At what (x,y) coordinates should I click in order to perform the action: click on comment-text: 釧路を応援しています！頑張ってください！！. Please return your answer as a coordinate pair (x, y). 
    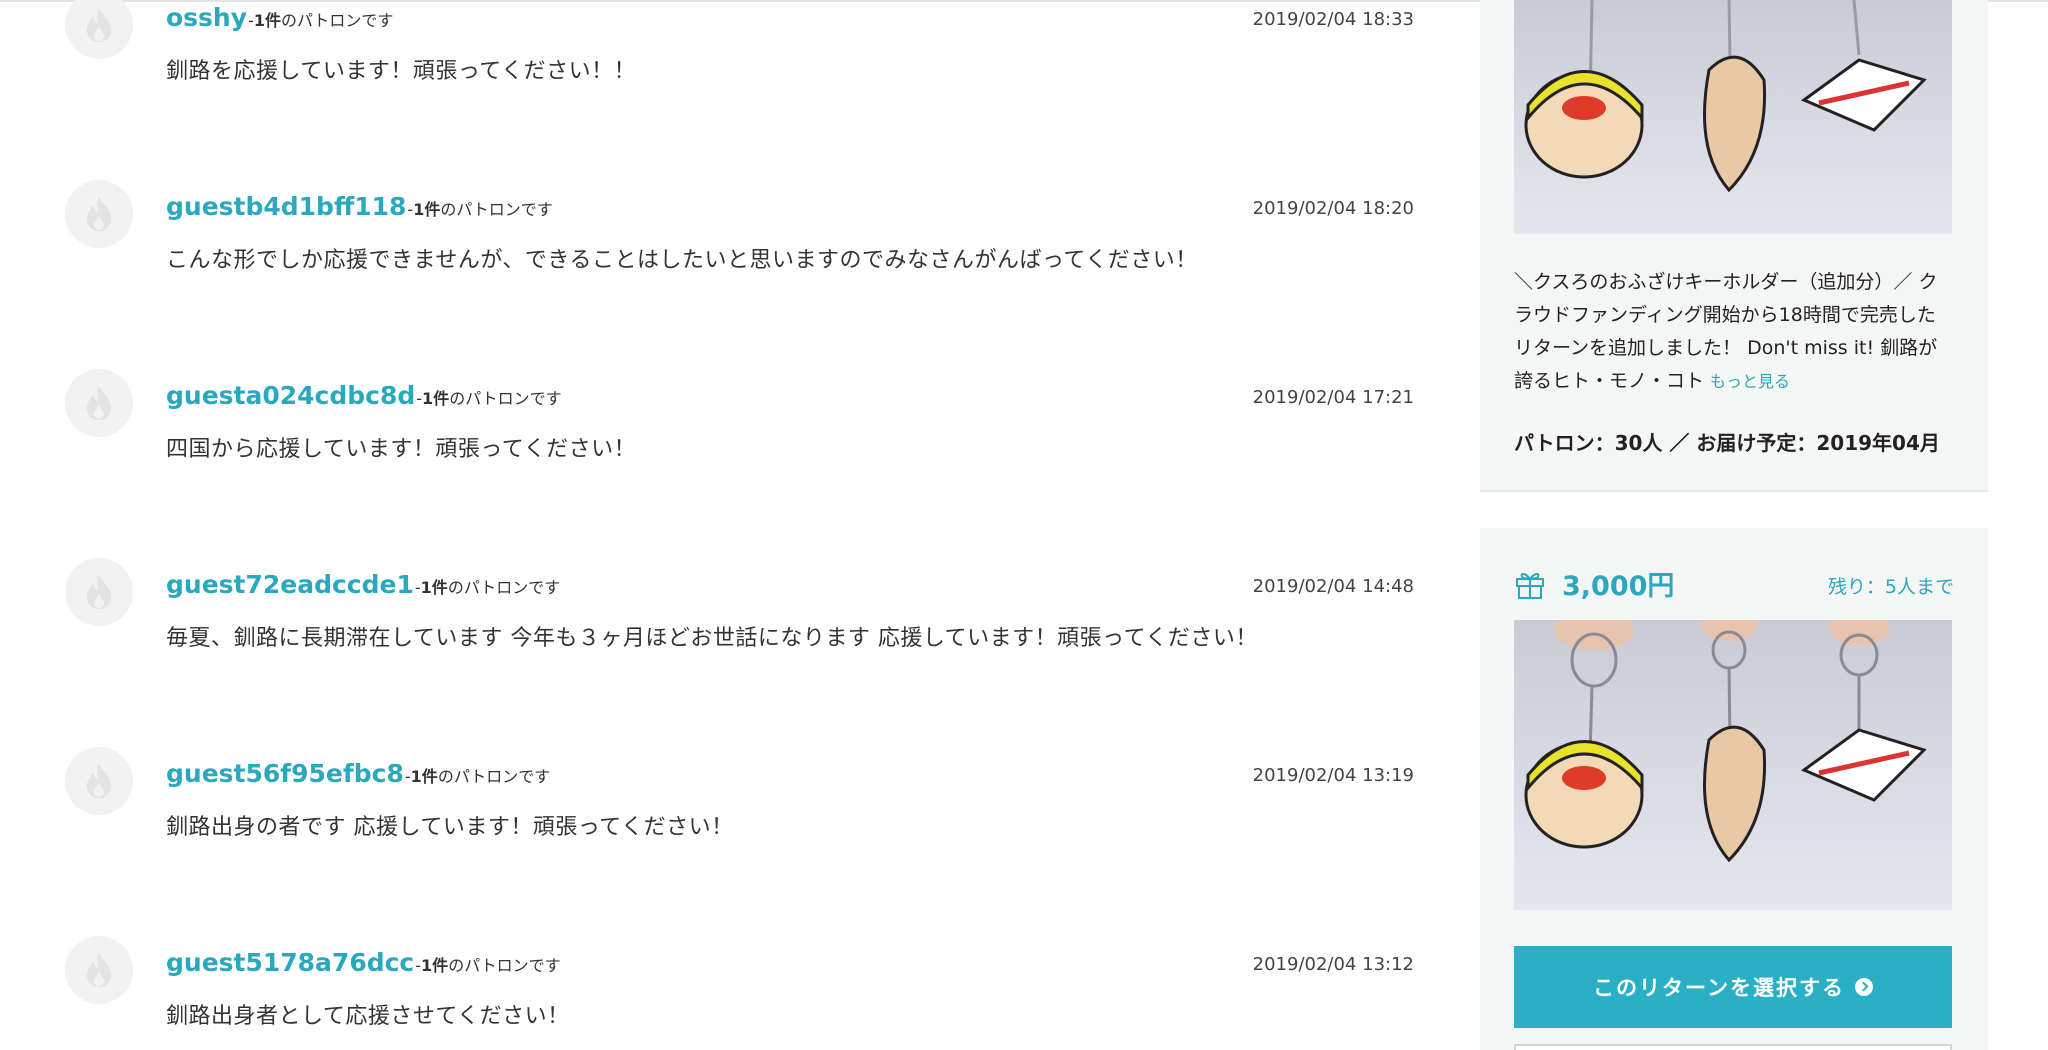
    Looking at the image, I should click on (401, 71).